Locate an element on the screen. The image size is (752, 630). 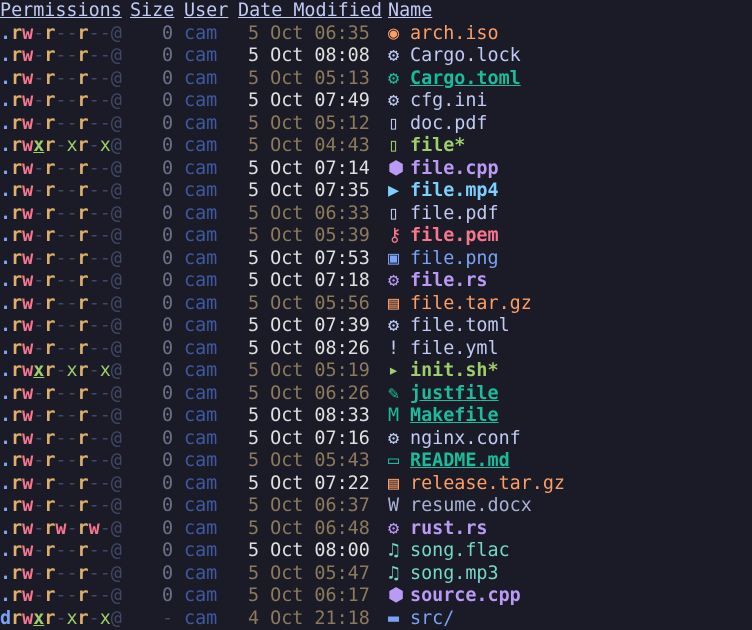
file-name: file.cpp is located at coordinates (454, 168).